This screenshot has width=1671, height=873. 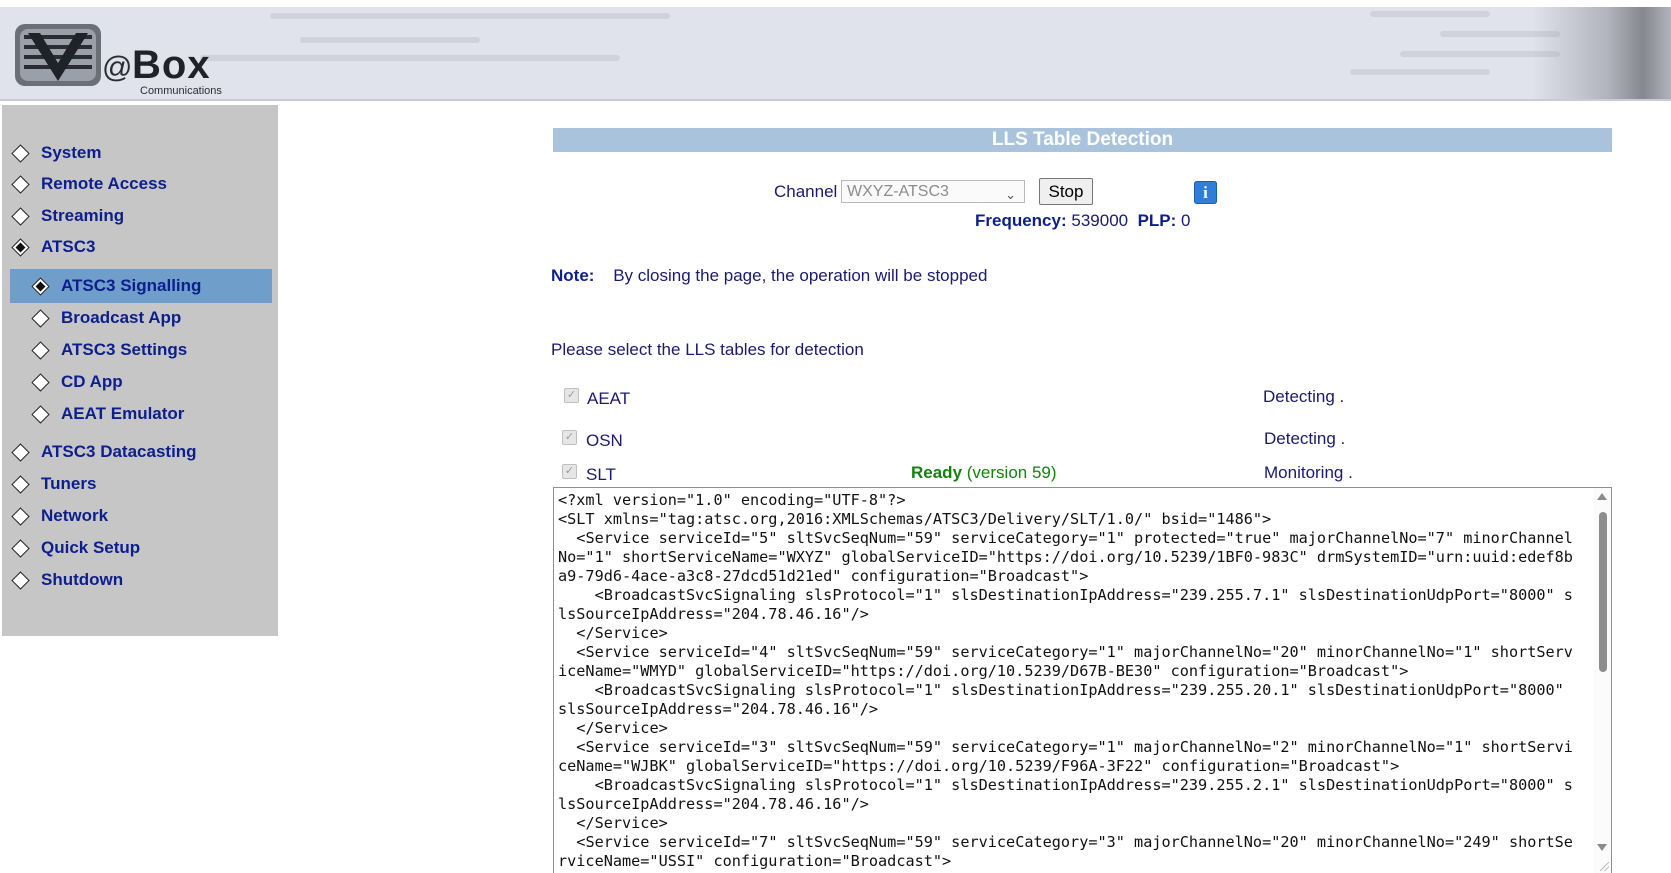 What do you see at coordinates (141, 382) in the screenshot?
I see `sidebar-item-cd-app: CD App` at bounding box center [141, 382].